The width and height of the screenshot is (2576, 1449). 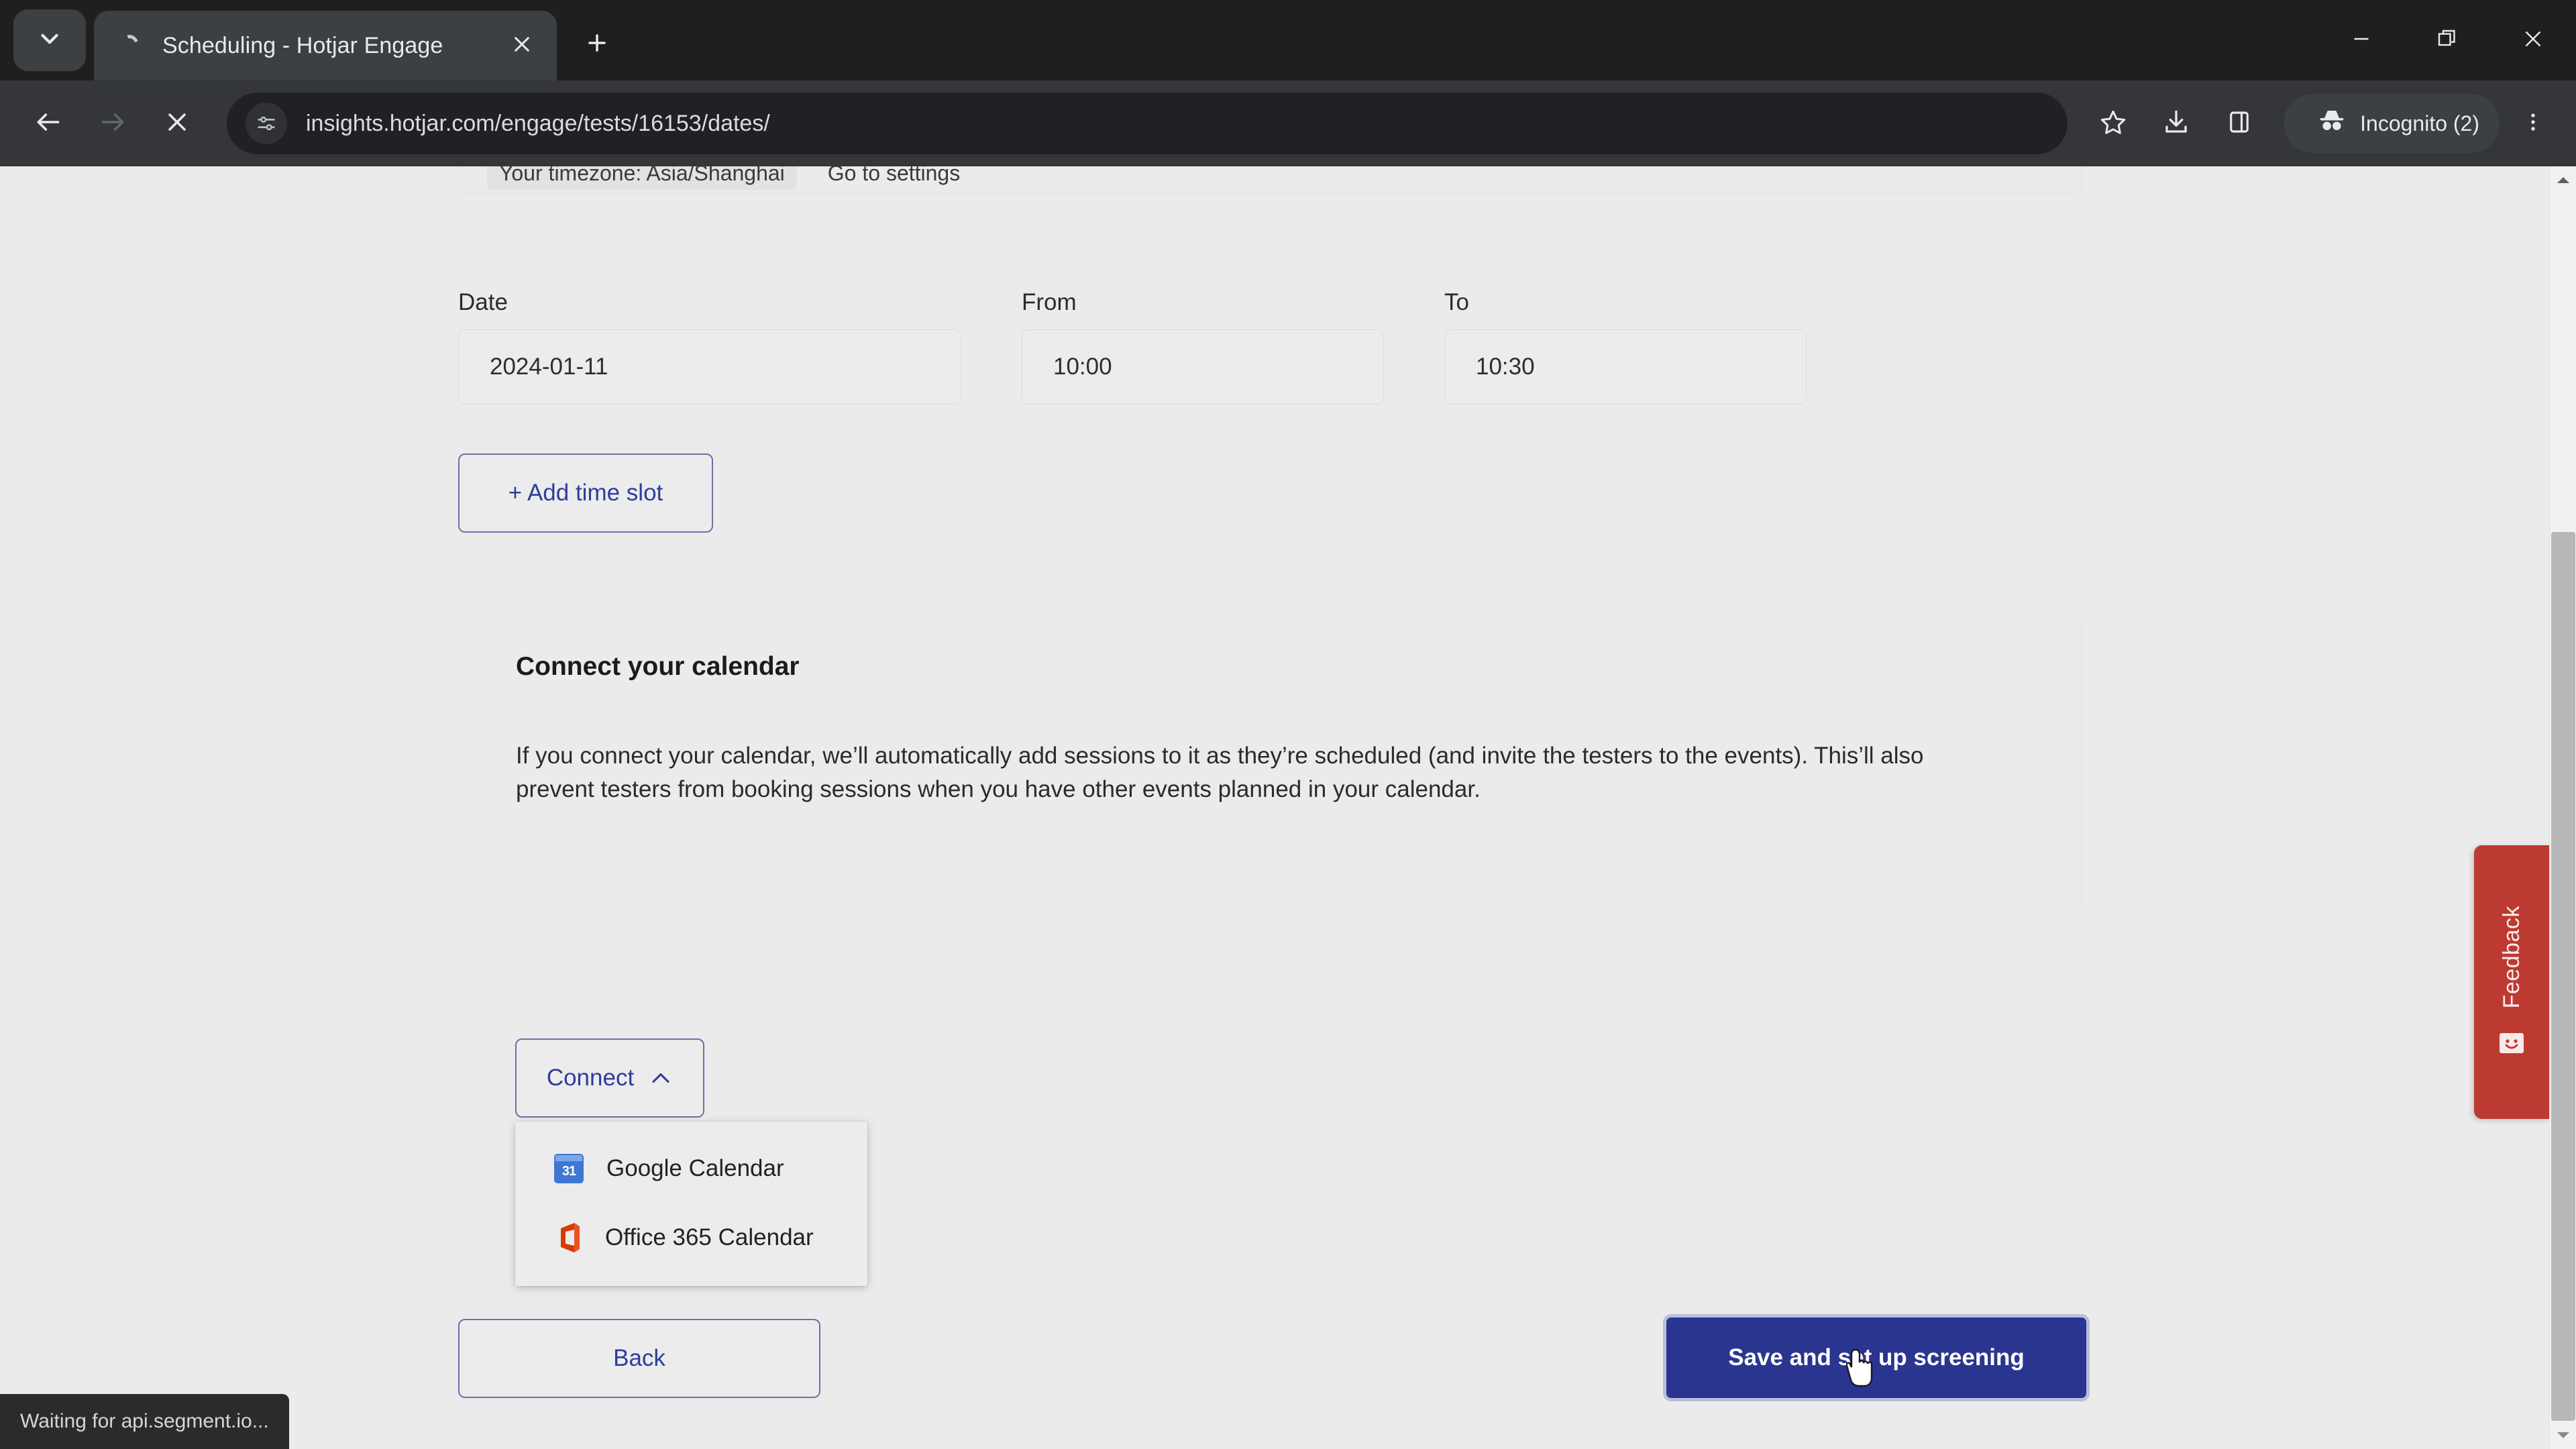 I want to click on new-tab-button, so click(x=597, y=44).